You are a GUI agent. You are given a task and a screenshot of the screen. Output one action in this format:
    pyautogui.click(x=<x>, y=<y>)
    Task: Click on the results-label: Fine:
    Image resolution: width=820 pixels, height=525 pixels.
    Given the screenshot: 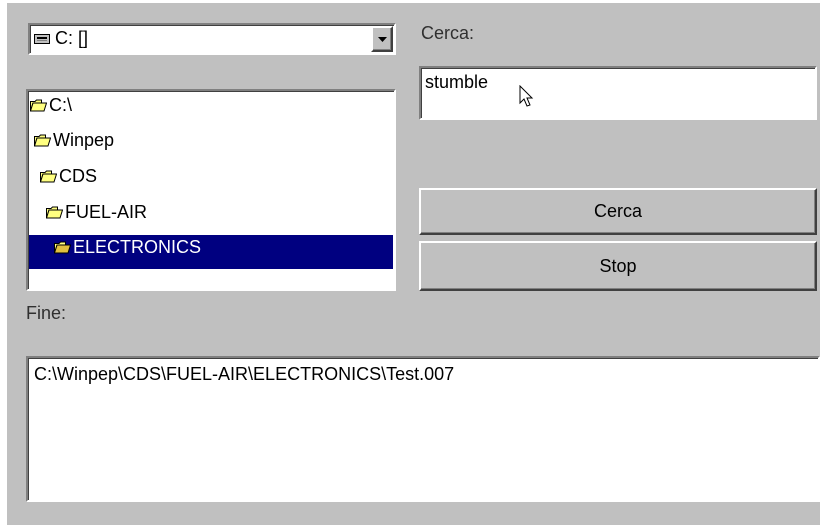 What is the action you would take?
    pyautogui.click(x=46, y=313)
    